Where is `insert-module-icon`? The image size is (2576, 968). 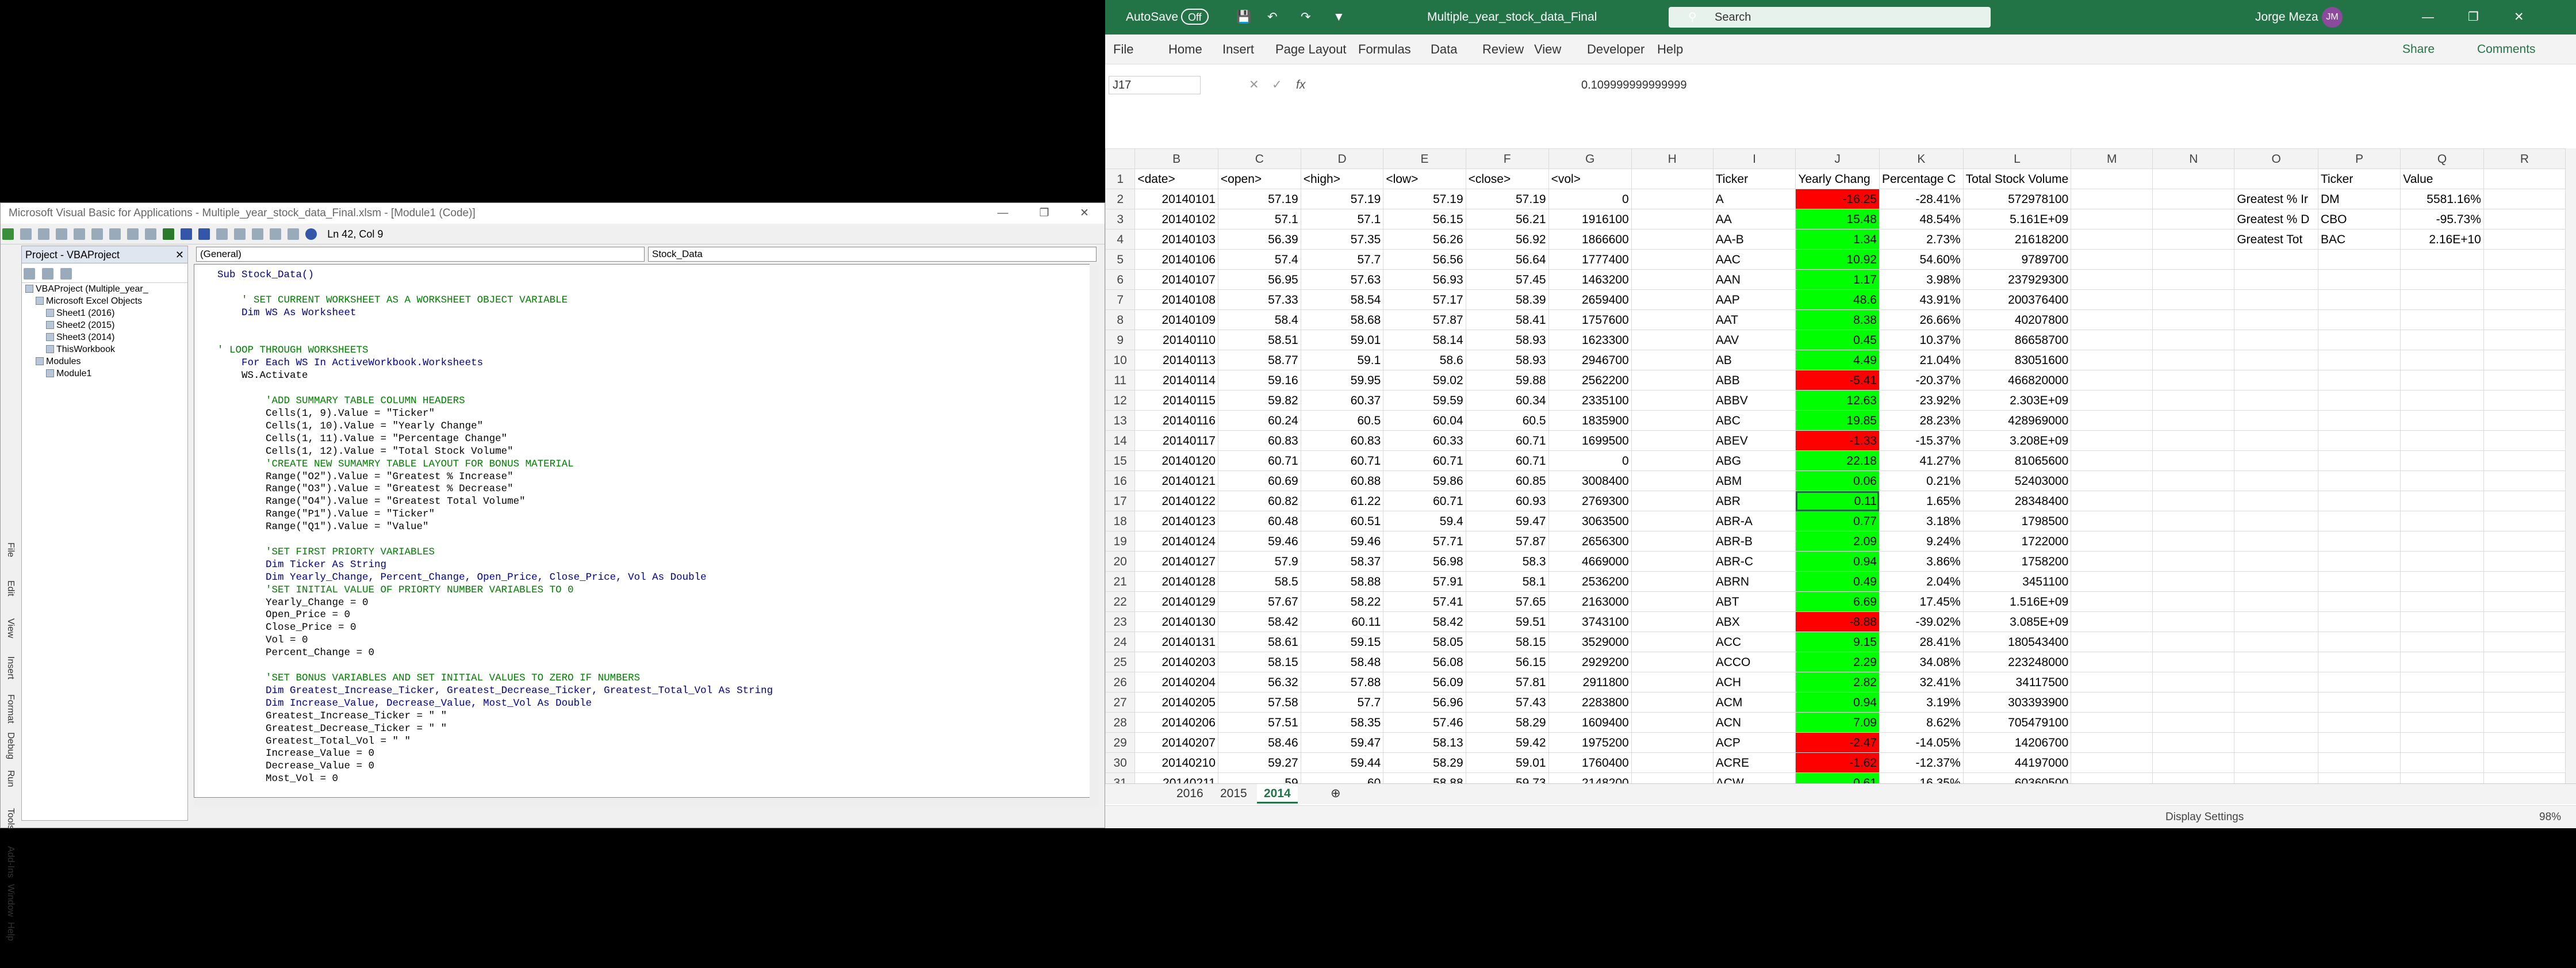
insert-module-icon is located at coordinates (26, 234).